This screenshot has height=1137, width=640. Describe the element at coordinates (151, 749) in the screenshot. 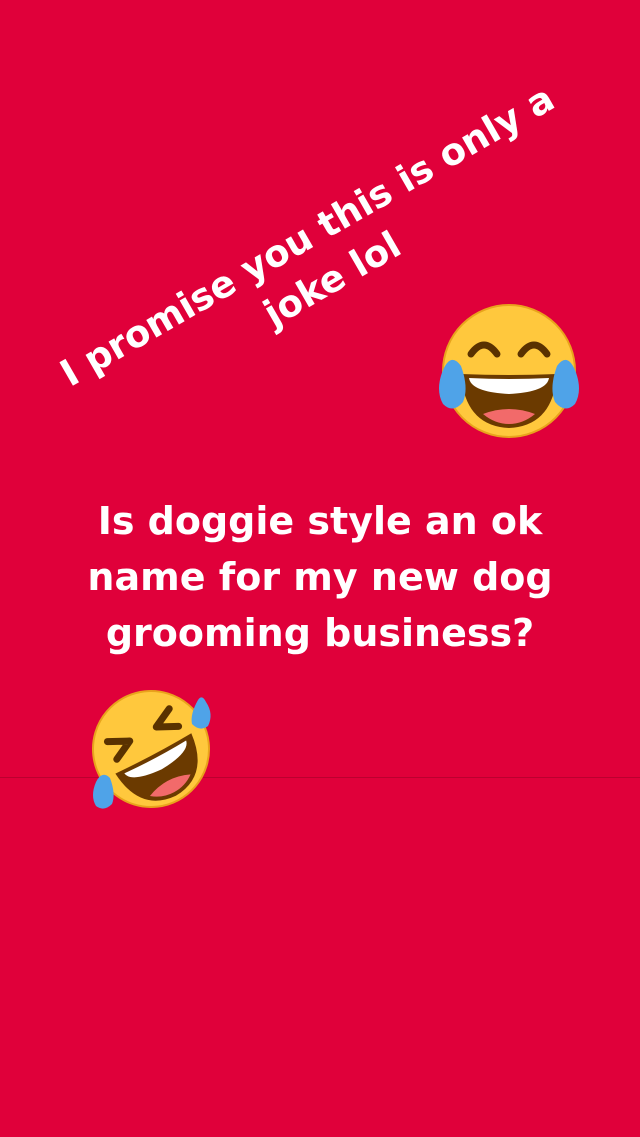

I see `rolling-on-the-floor-laughing-icon` at that location.